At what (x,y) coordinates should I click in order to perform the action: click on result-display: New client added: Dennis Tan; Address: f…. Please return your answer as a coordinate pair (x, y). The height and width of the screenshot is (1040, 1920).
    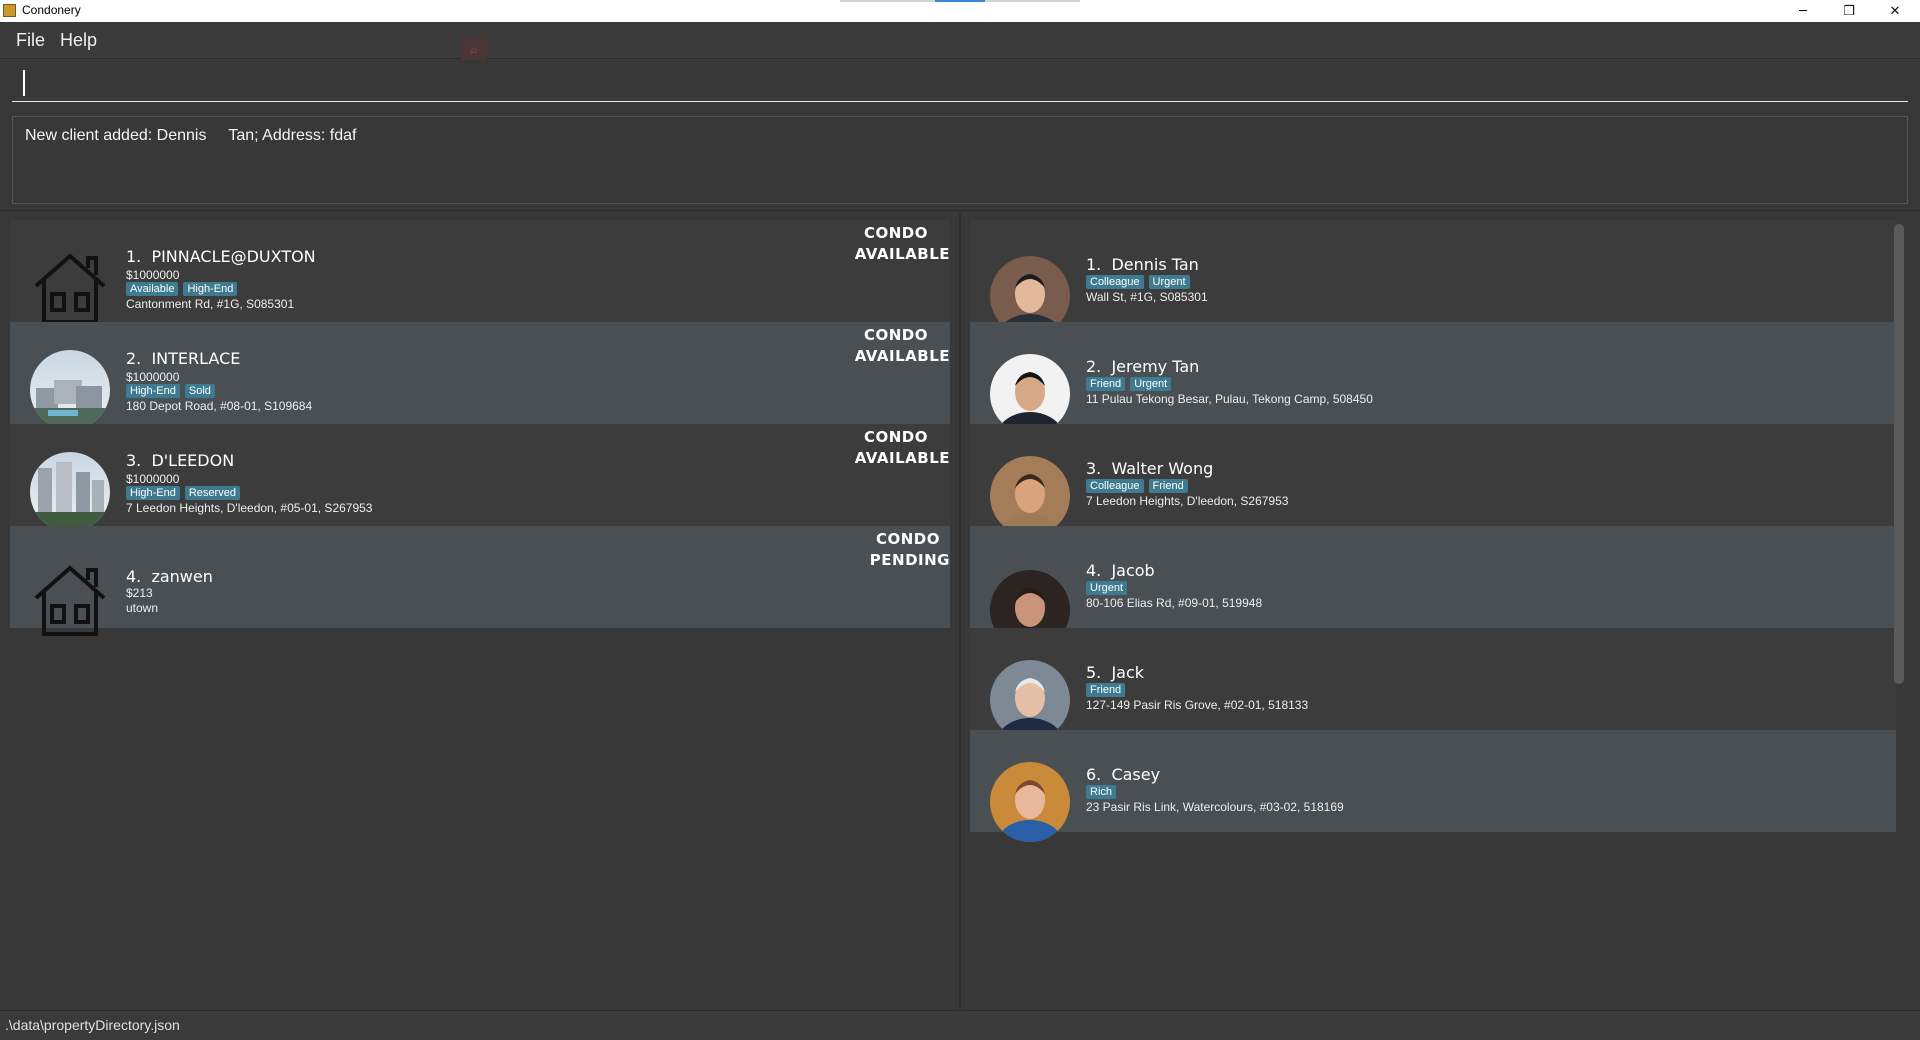
    Looking at the image, I should click on (960, 160).